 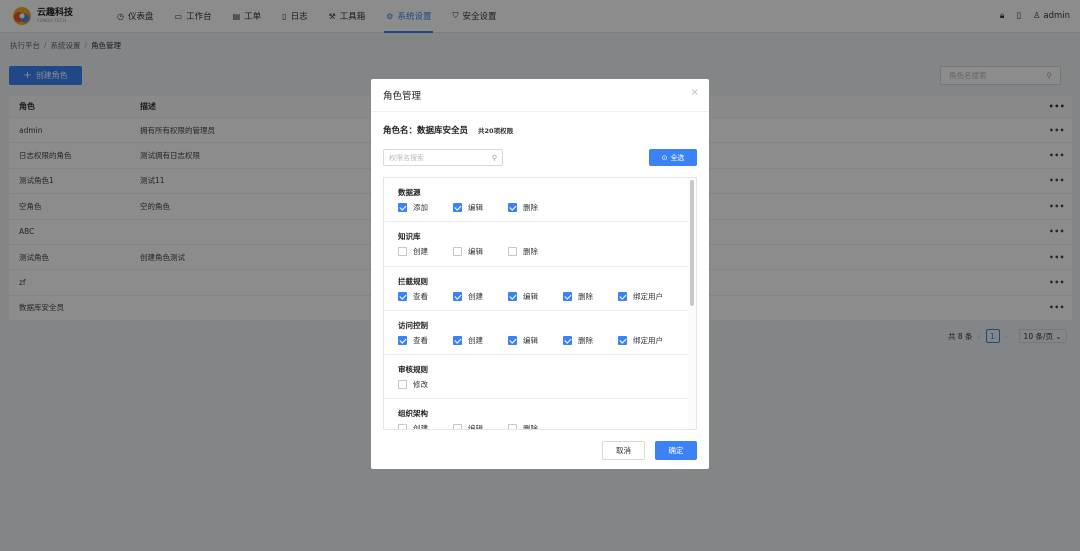 What do you see at coordinates (536, 244) in the screenshot?
I see `permission-group: 知识库创建 编辑 删除` at bounding box center [536, 244].